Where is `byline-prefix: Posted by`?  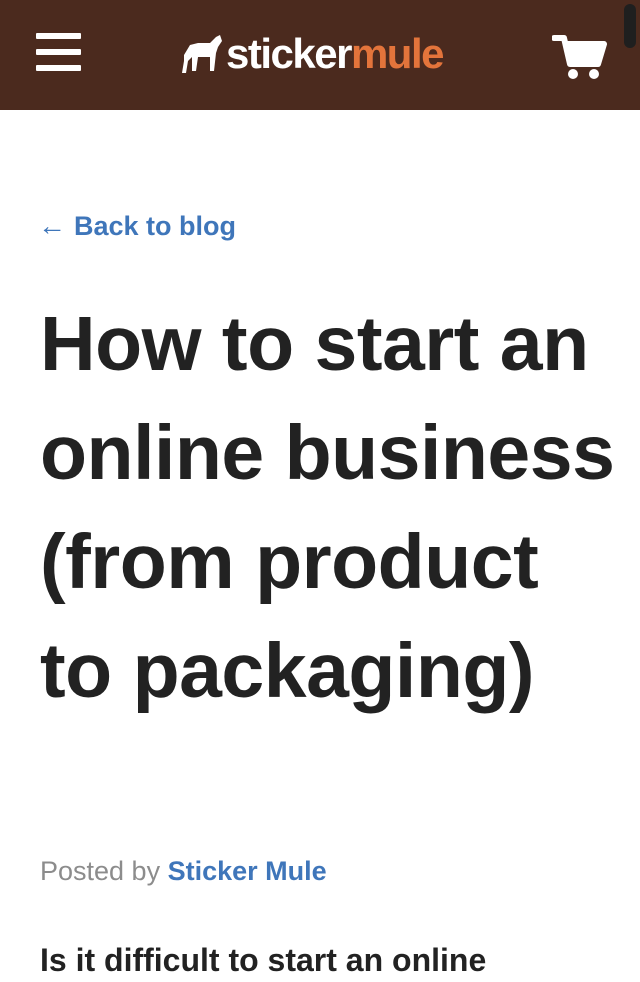 byline-prefix: Posted by is located at coordinates (100, 871).